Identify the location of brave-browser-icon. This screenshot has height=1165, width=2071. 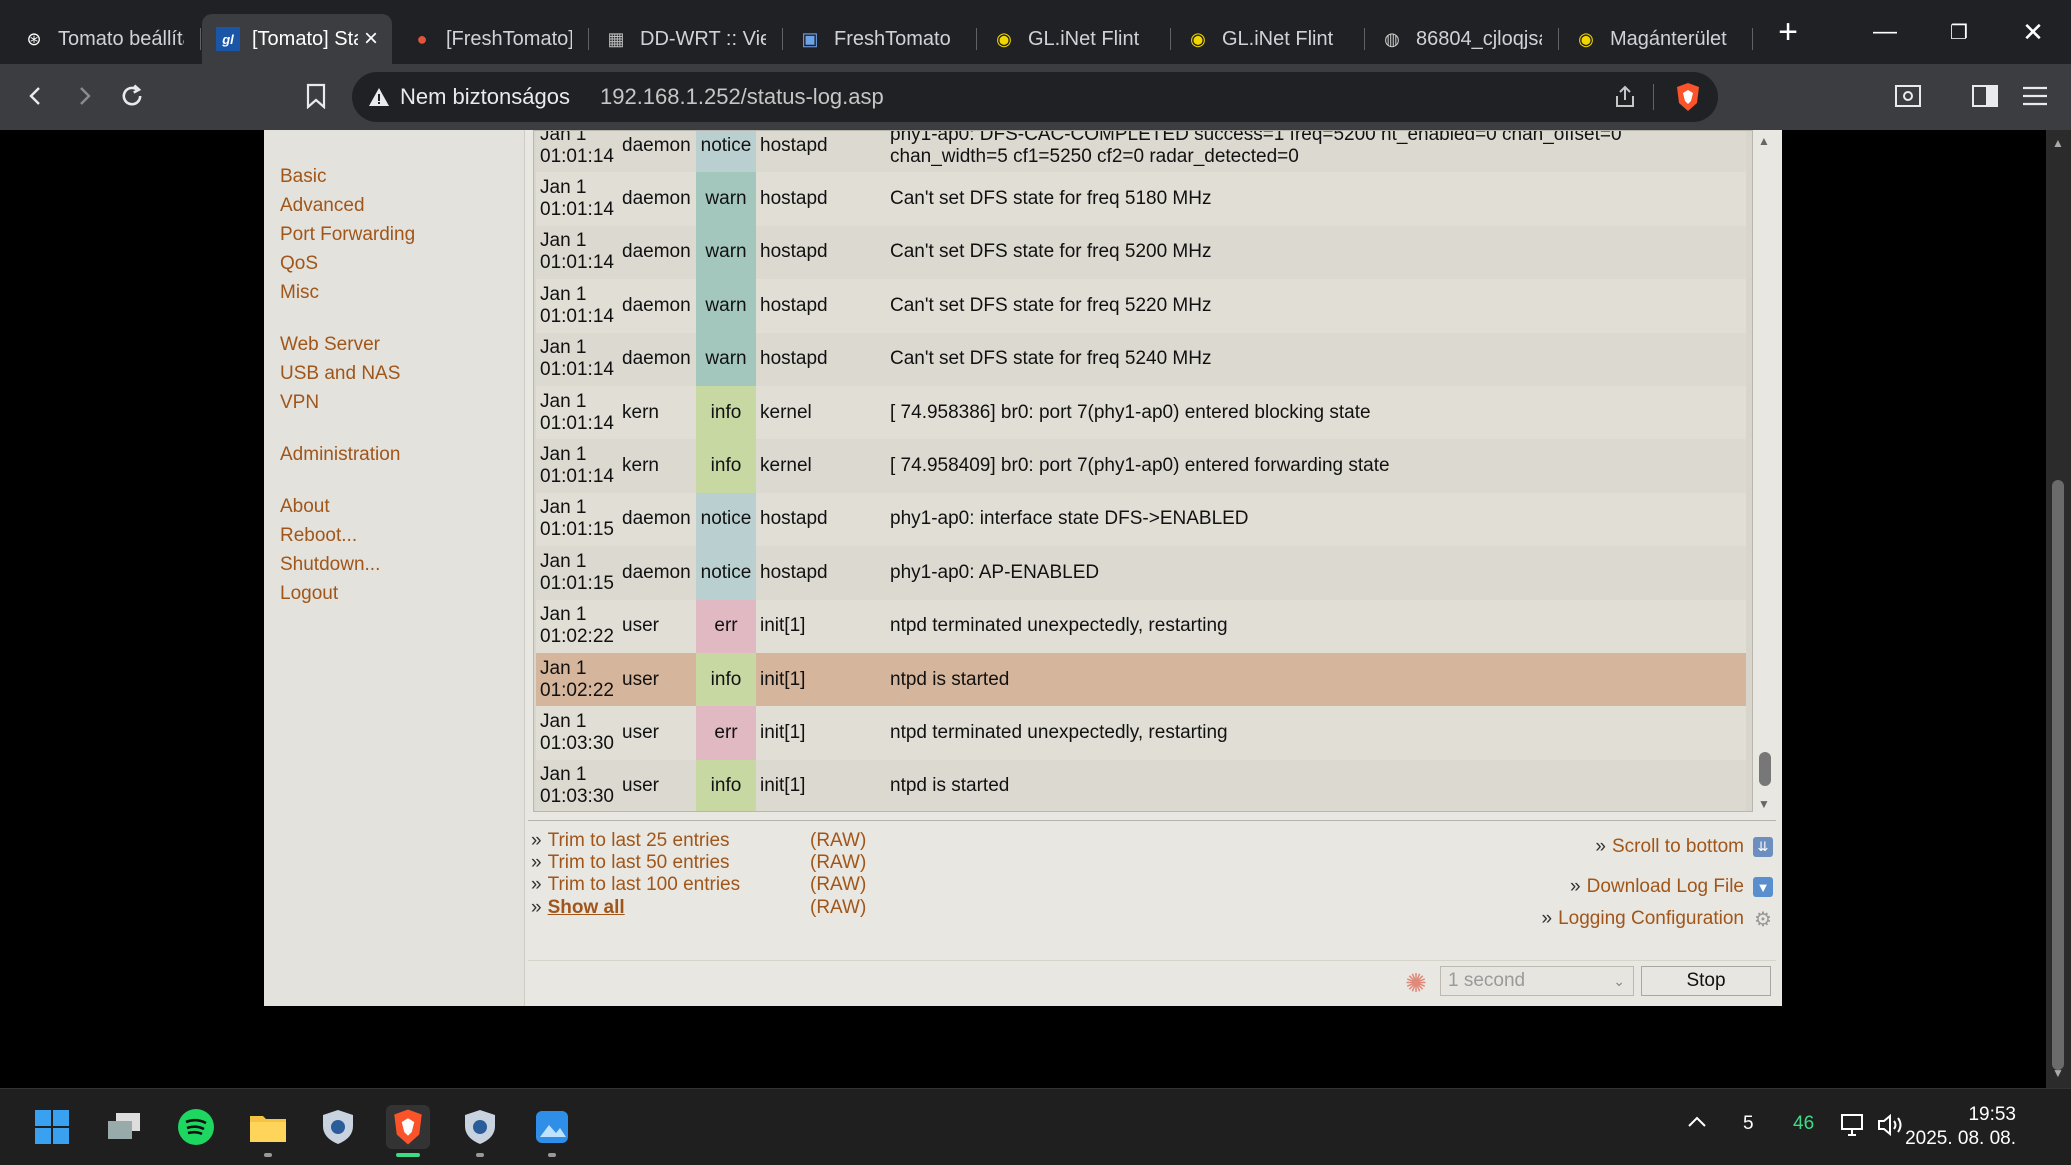
(408, 1131).